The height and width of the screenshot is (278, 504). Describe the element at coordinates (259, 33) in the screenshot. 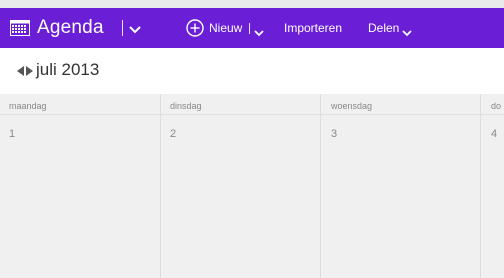

I see `new-options-chevron-down-icon` at that location.